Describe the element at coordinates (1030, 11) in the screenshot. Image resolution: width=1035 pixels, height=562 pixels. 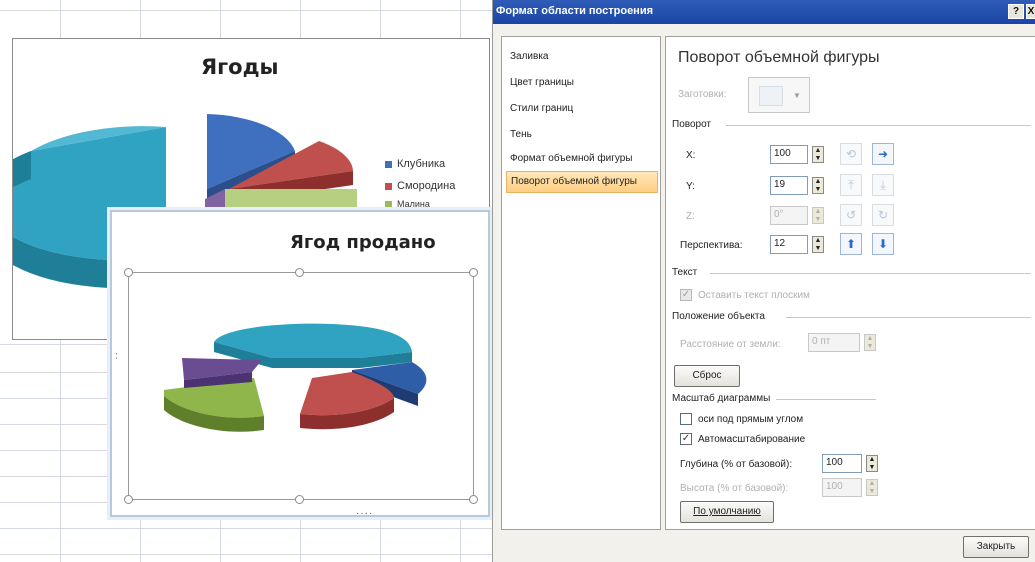
I see `close-x-button: X` at that location.